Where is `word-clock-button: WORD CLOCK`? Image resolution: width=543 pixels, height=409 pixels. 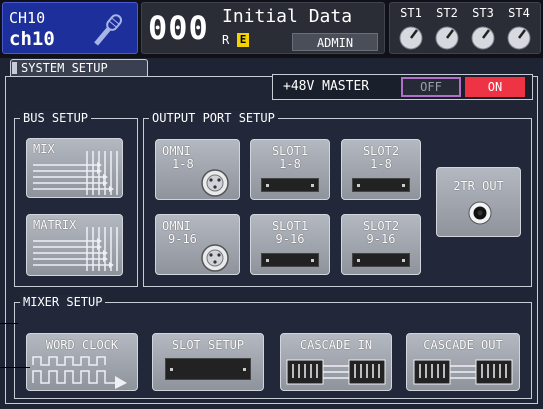
word-clock-button: WORD CLOCK is located at coordinates (82, 362).